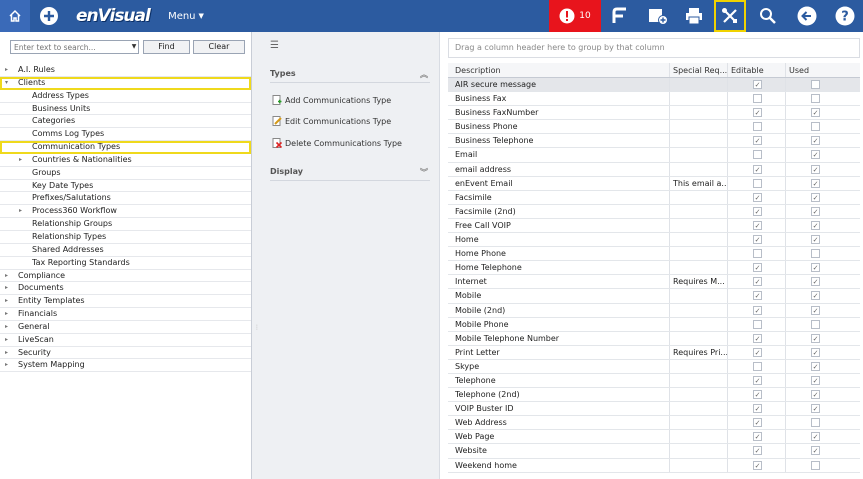 The width and height of the screenshot is (863, 479). I want to click on column-header-description: Description, so click(559, 70).